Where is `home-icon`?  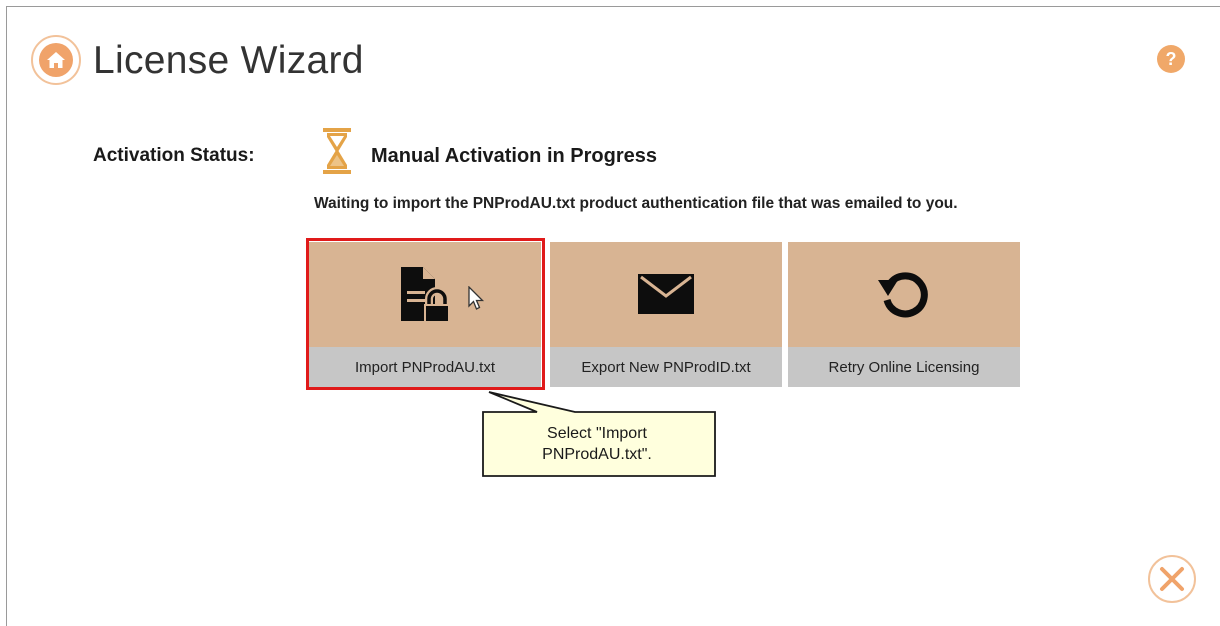 home-icon is located at coordinates (56, 60).